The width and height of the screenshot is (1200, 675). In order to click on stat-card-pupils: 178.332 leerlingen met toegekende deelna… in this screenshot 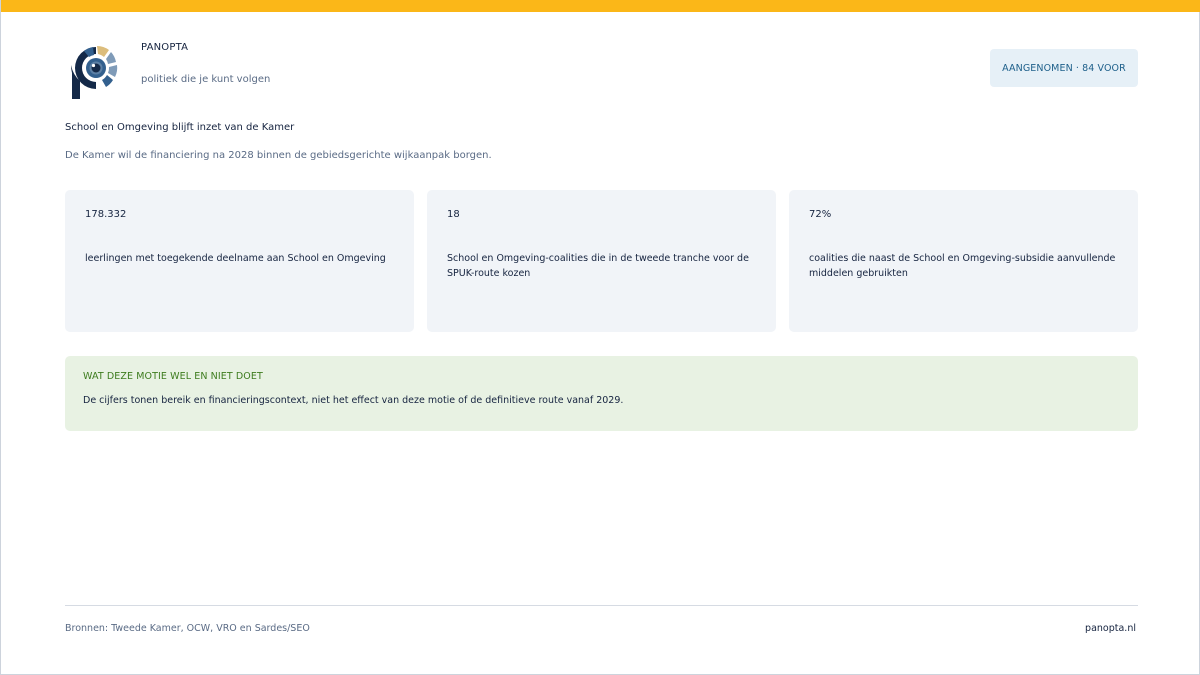, I will do `click(239, 261)`.